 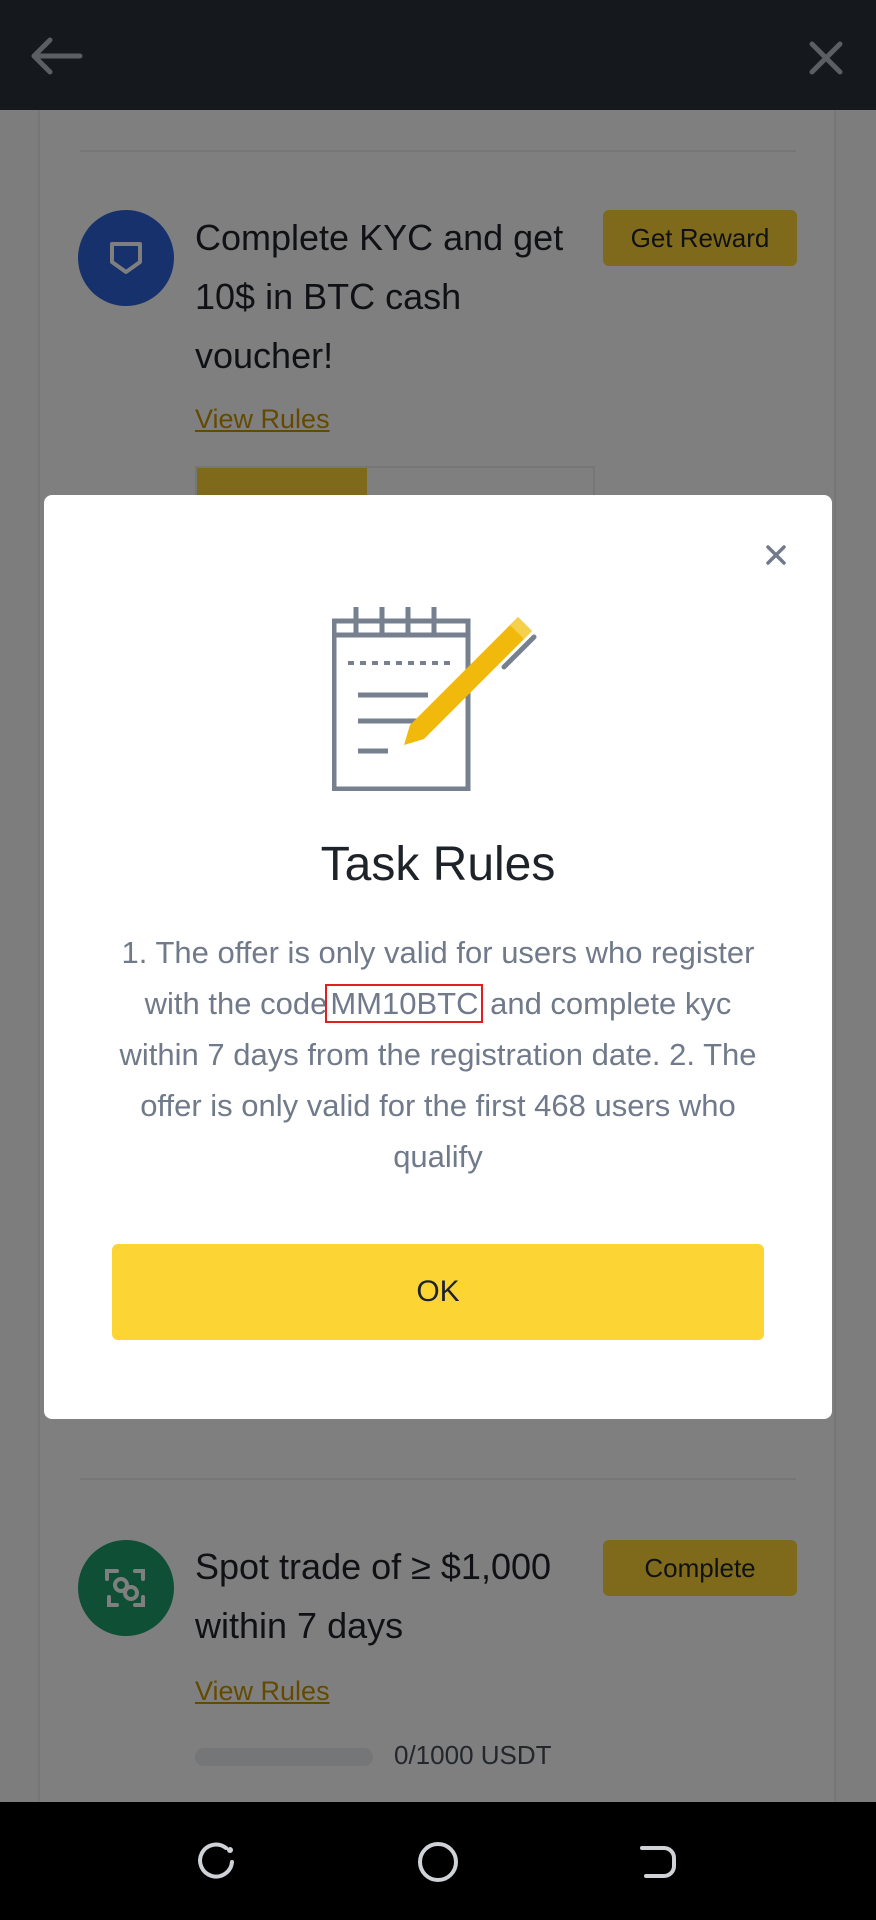 What do you see at coordinates (218, 1862) in the screenshot?
I see `recents-icon` at bounding box center [218, 1862].